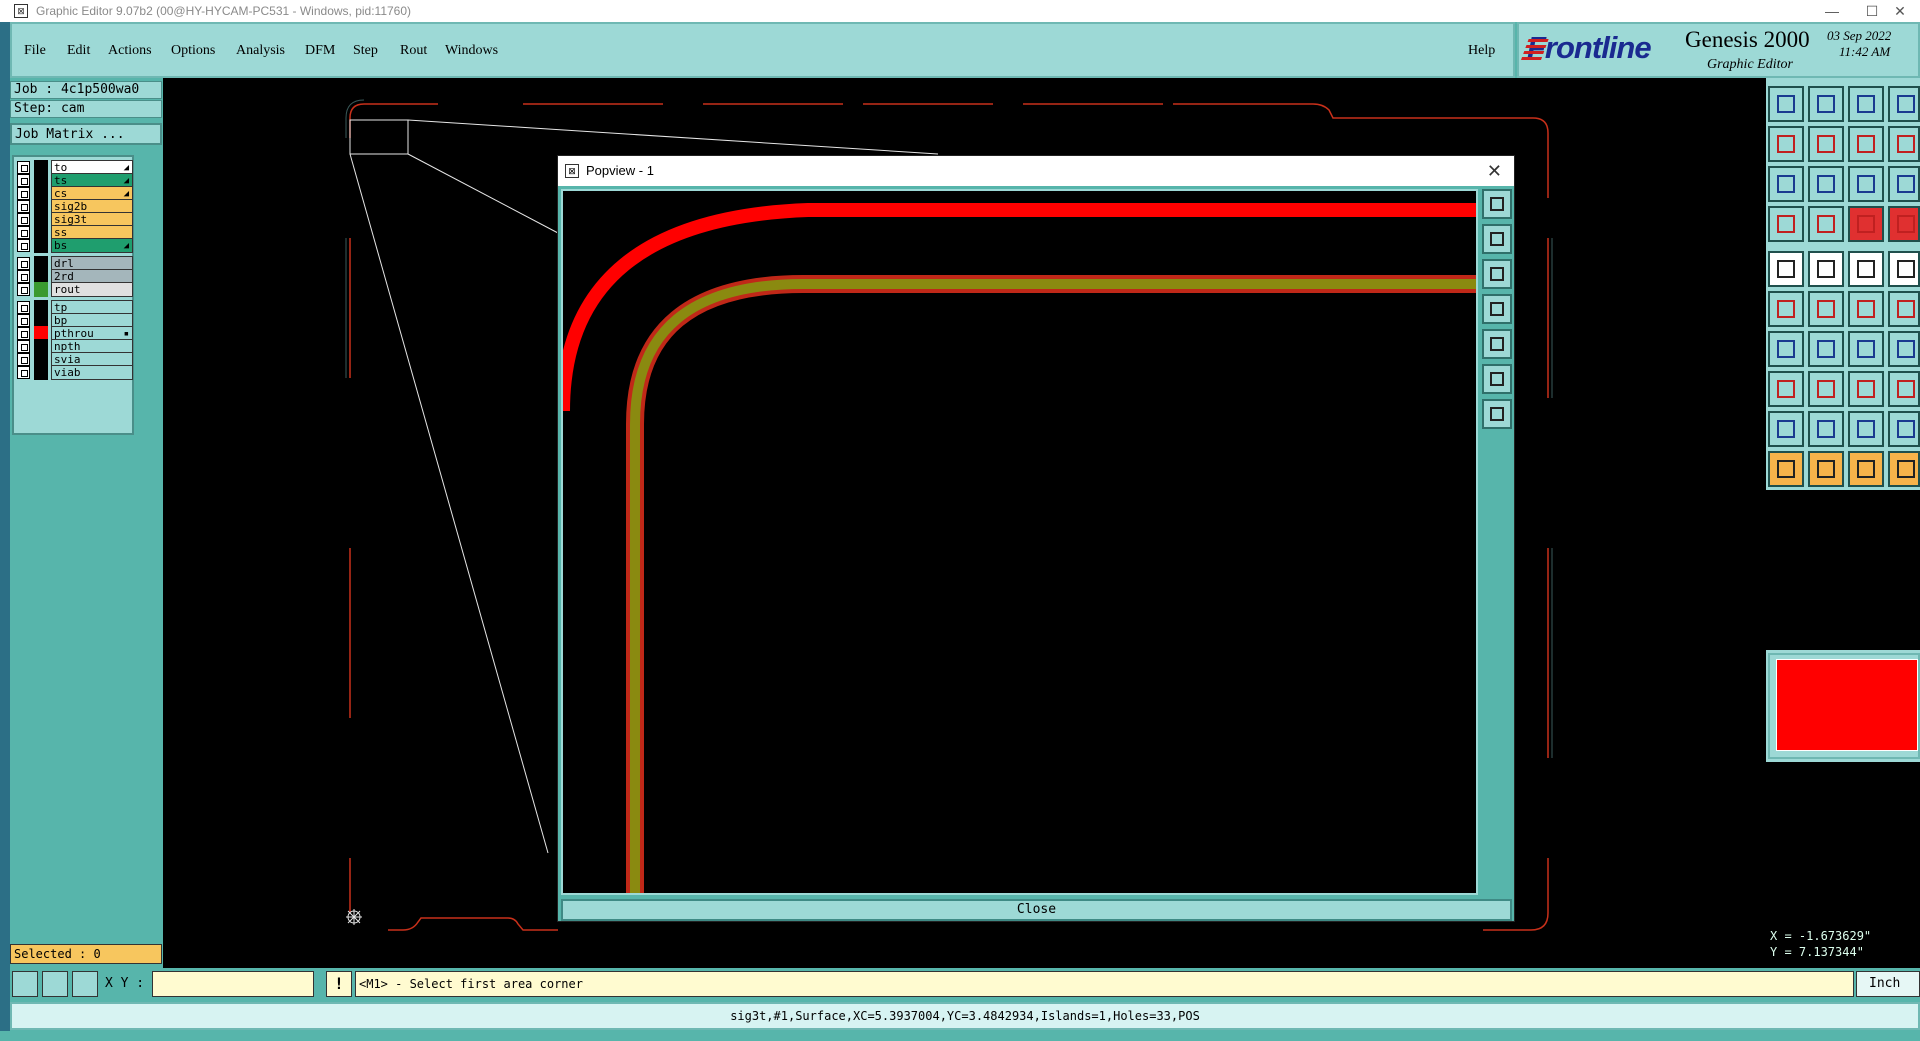  I want to click on menu-options: Options, so click(193, 51).